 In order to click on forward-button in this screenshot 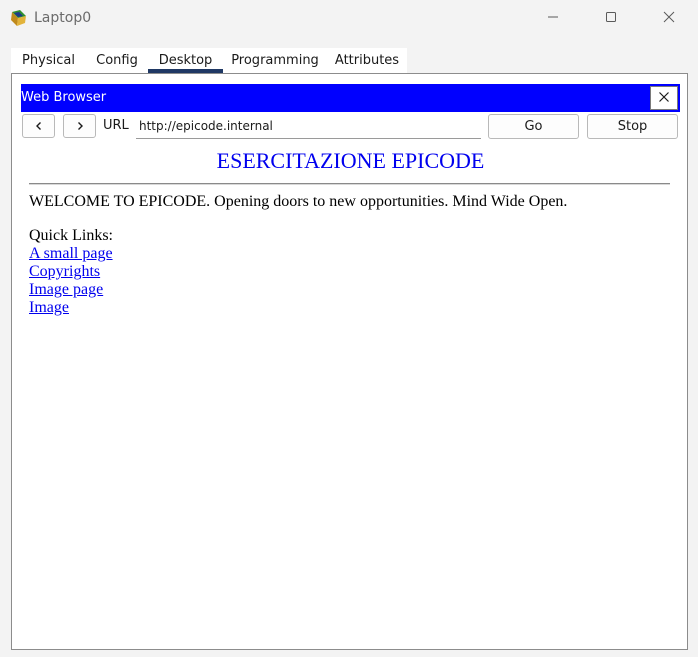, I will do `click(79, 126)`.